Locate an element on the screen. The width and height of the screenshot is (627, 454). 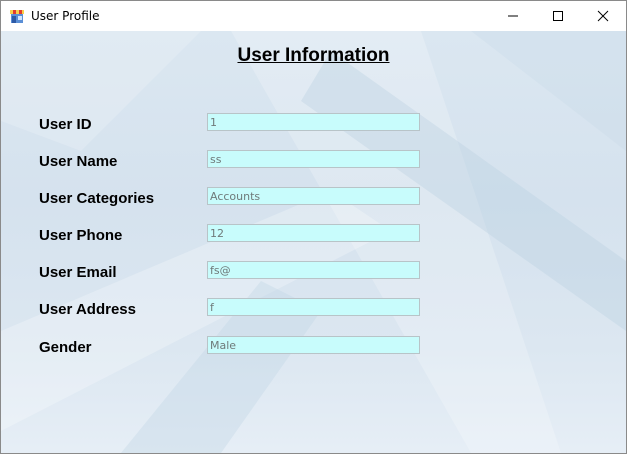
user-categories-label: User Categories is located at coordinates (97, 198).